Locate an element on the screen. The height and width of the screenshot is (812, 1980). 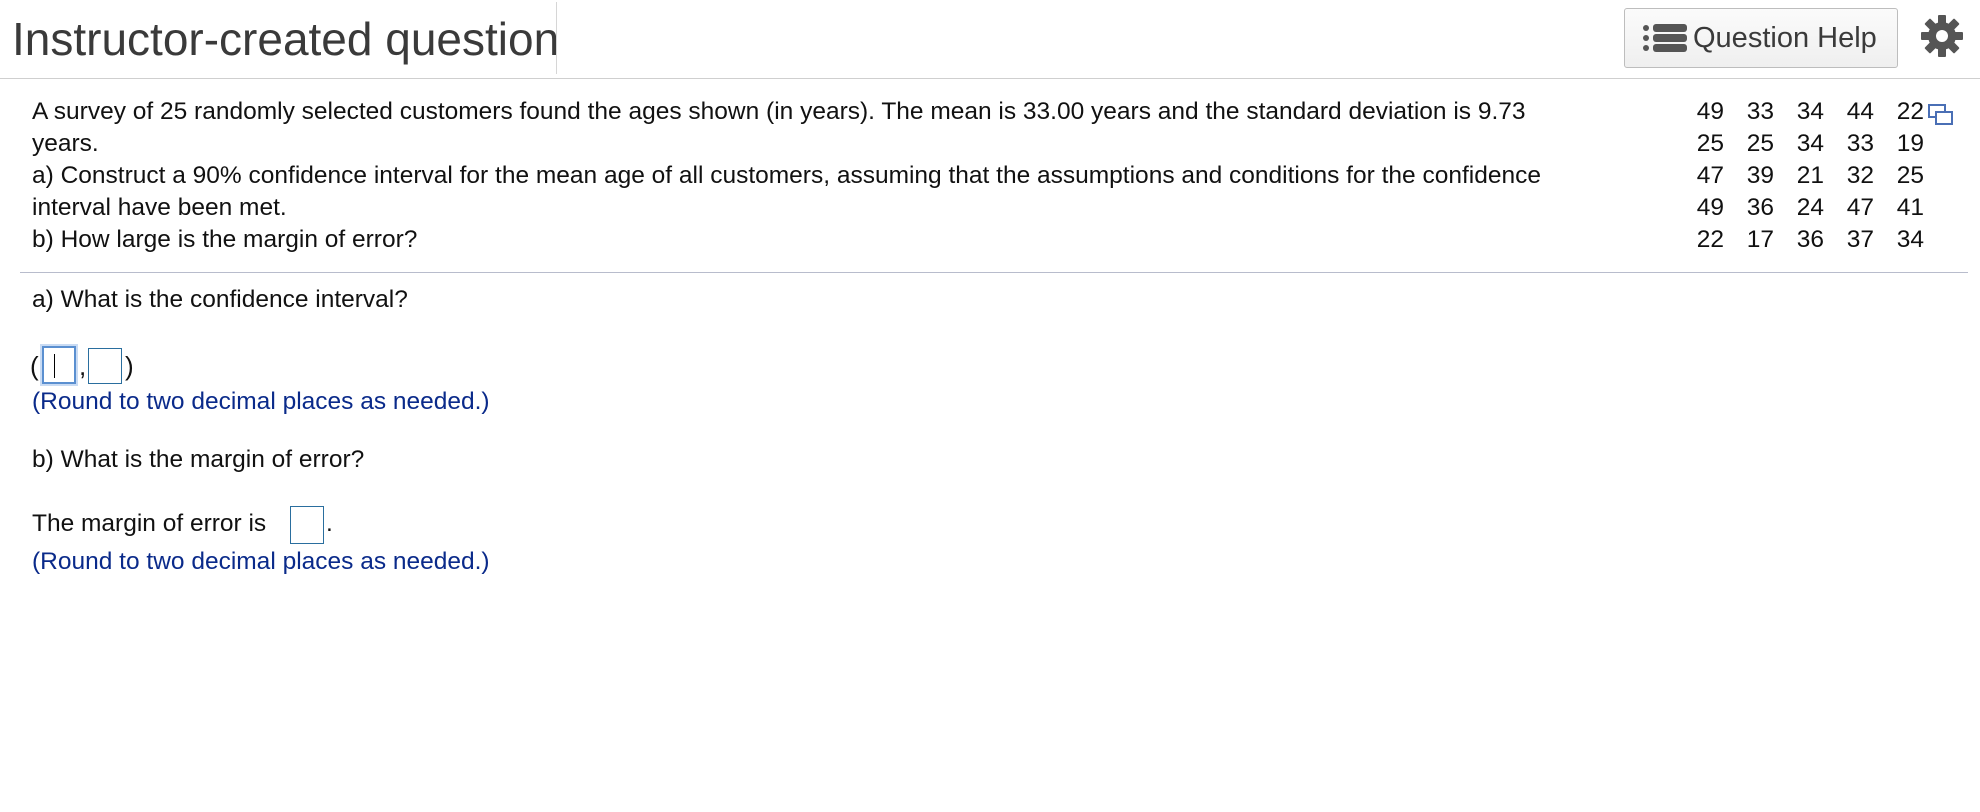
table-cell: 44 is located at coordinates (1860, 111).